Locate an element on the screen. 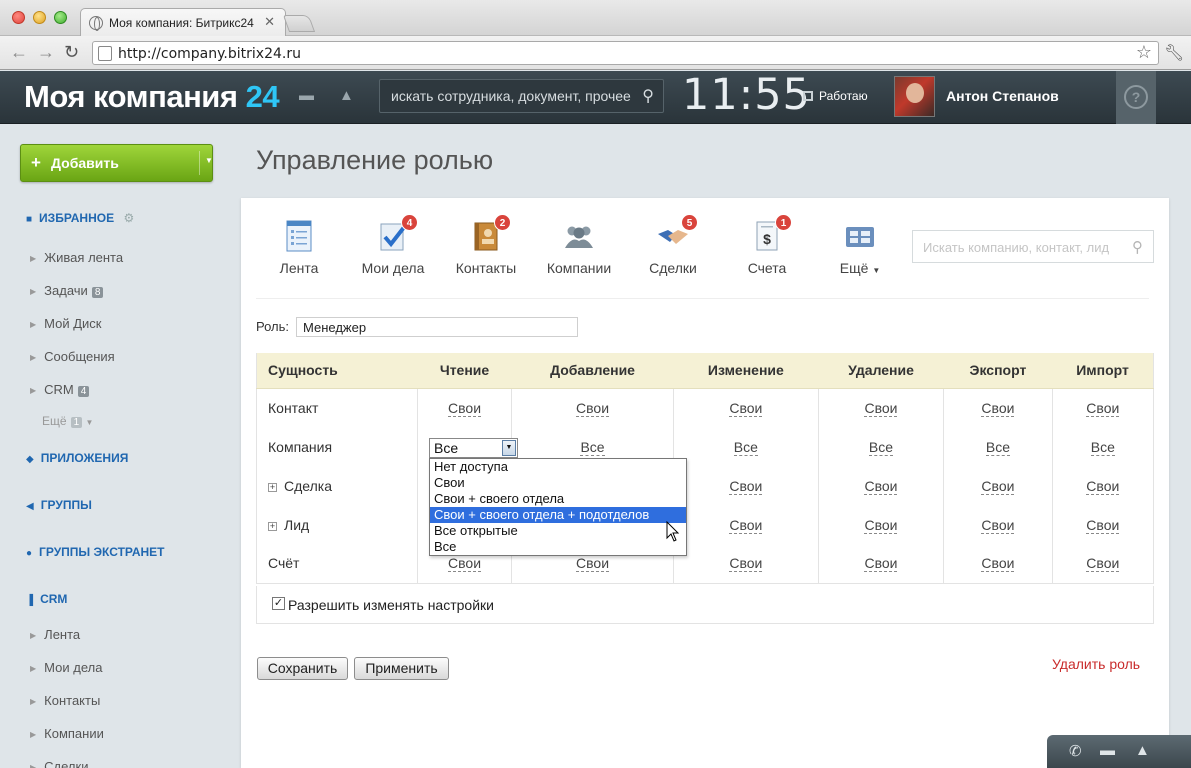  sidebar-crm-deals: ▶ Сделки is located at coordinates (59, 763).